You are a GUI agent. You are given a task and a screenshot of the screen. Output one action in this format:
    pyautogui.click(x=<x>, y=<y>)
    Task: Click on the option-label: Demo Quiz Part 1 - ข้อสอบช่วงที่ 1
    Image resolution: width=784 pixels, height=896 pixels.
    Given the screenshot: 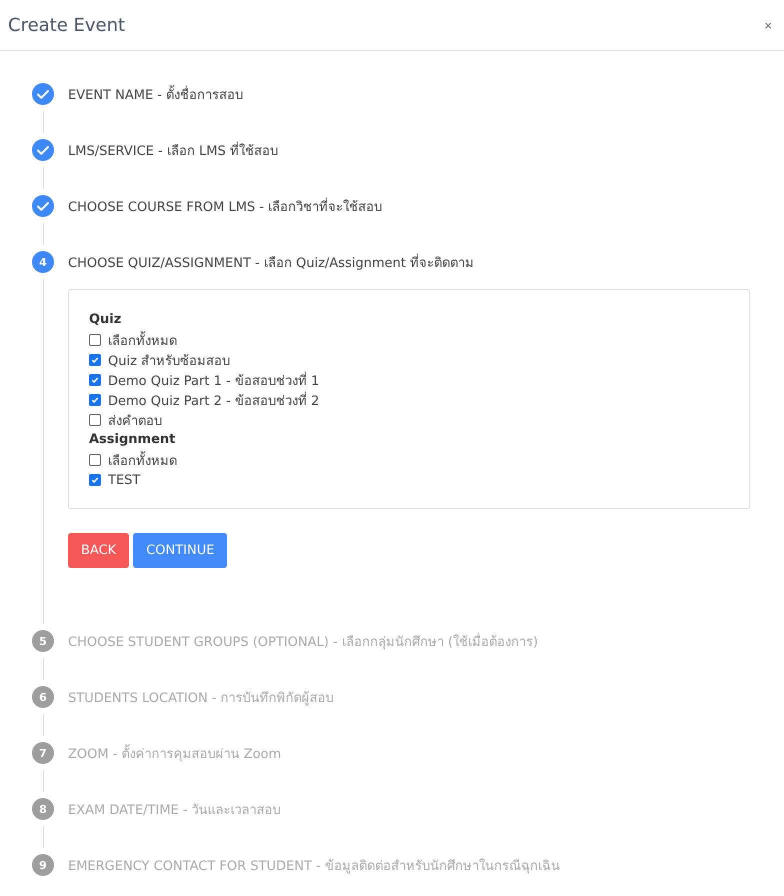 What is the action you would take?
    pyautogui.click(x=214, y=380)
    